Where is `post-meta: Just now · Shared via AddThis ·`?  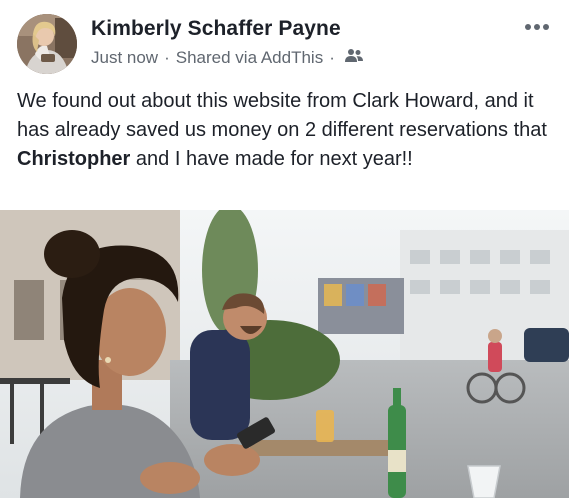
post-meta: Just now · Shared via AddThis · is located at coordinates (227, 58).